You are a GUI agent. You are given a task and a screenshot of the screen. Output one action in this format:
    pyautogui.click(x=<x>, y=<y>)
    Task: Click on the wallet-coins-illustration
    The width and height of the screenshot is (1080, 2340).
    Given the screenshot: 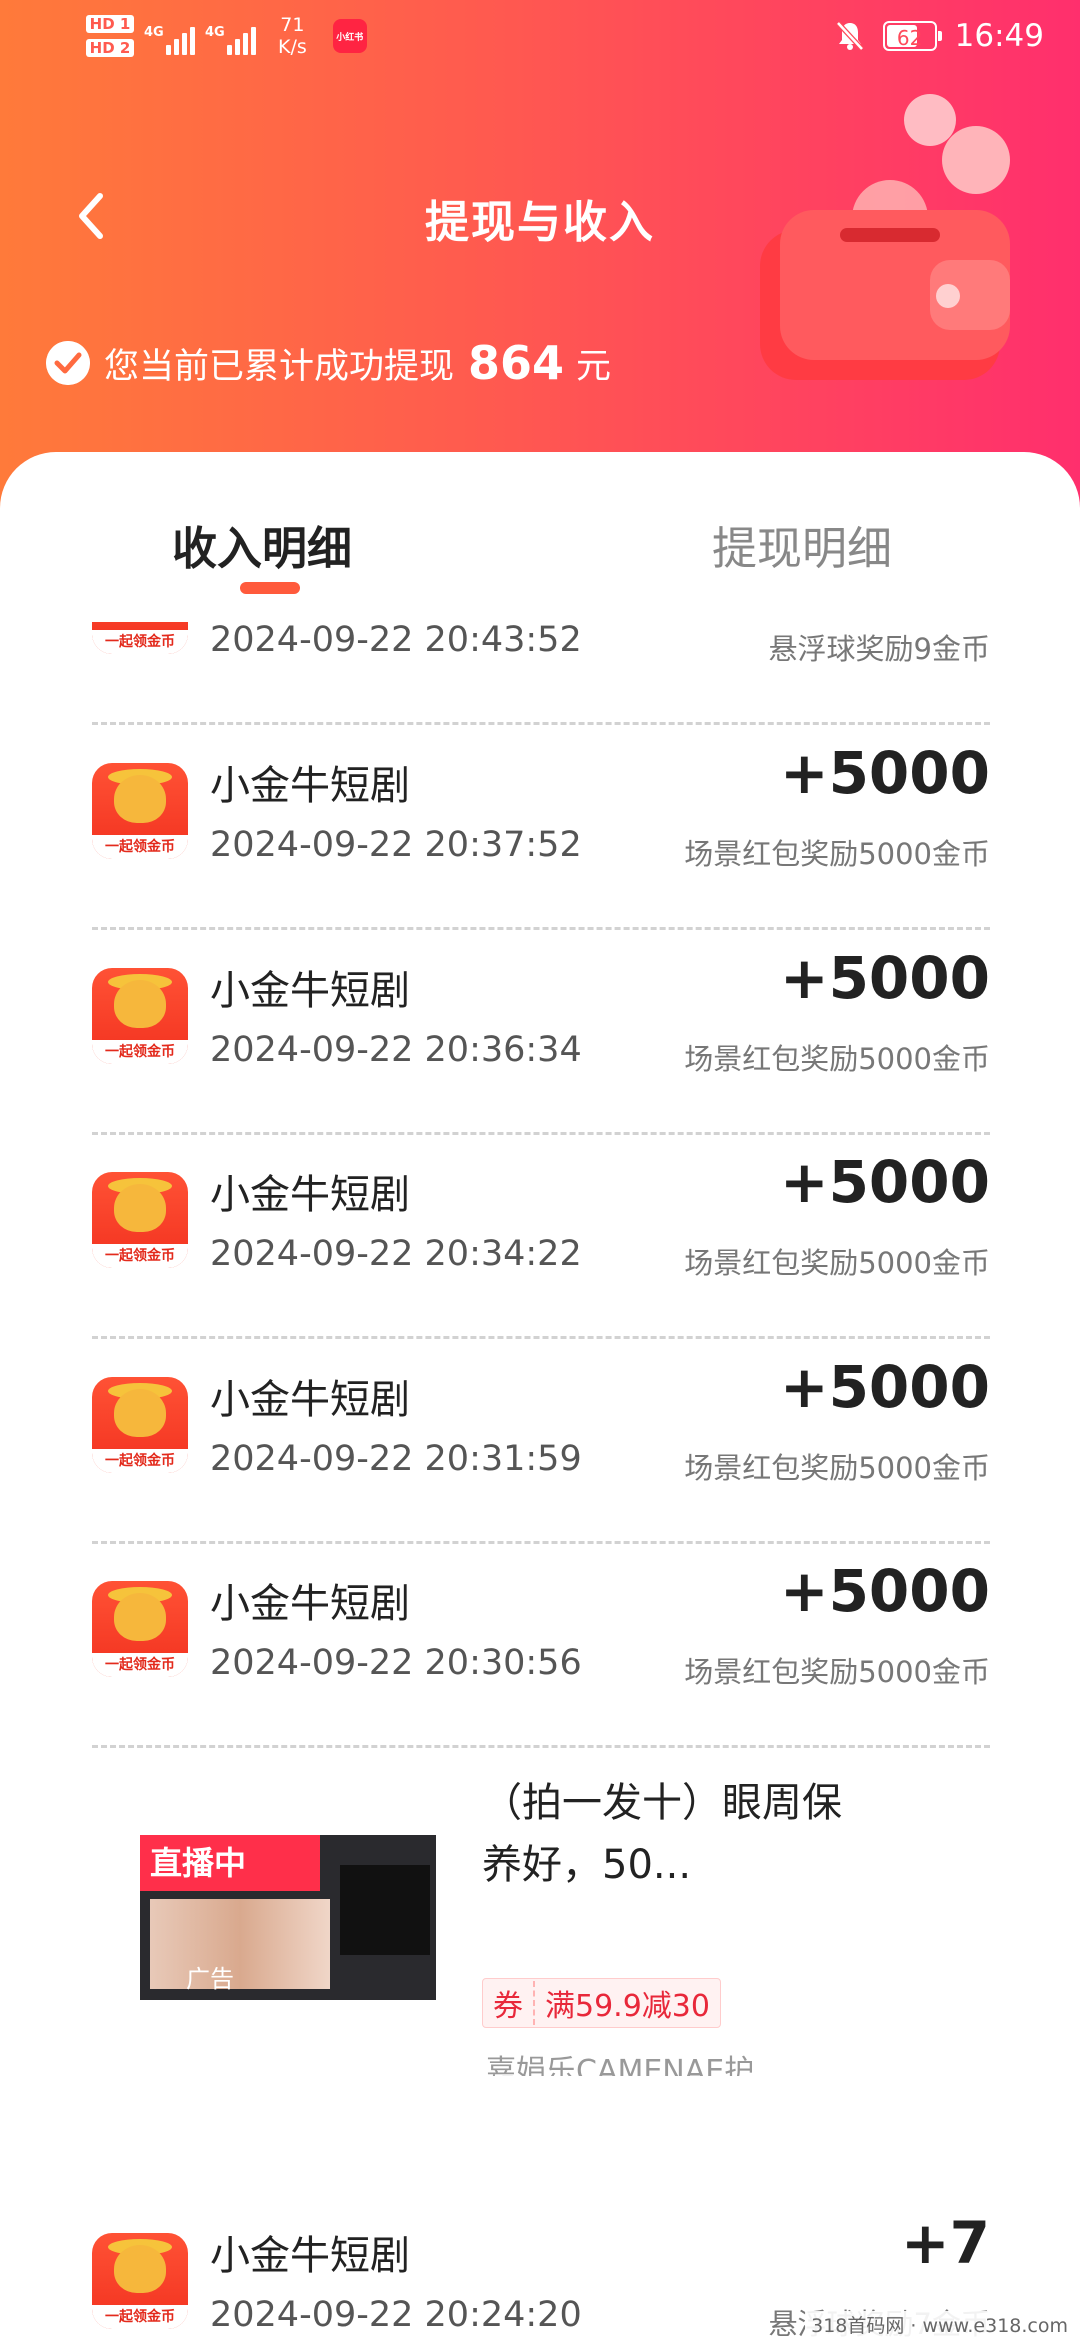 What is the action you would take?
    pyautogui.click(x=885, y=237)
    